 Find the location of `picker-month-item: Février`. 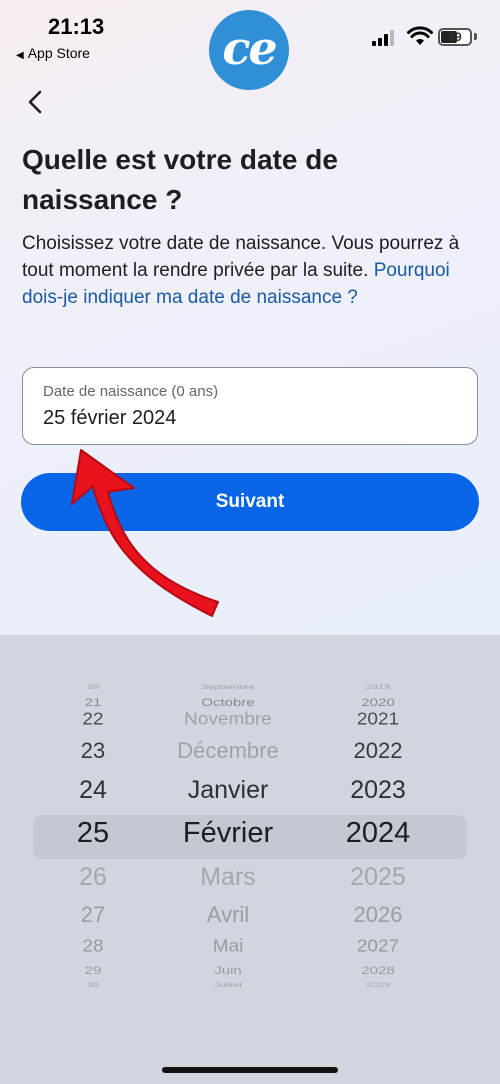

picker-month-item: Février is located at coordinates (228, 833).